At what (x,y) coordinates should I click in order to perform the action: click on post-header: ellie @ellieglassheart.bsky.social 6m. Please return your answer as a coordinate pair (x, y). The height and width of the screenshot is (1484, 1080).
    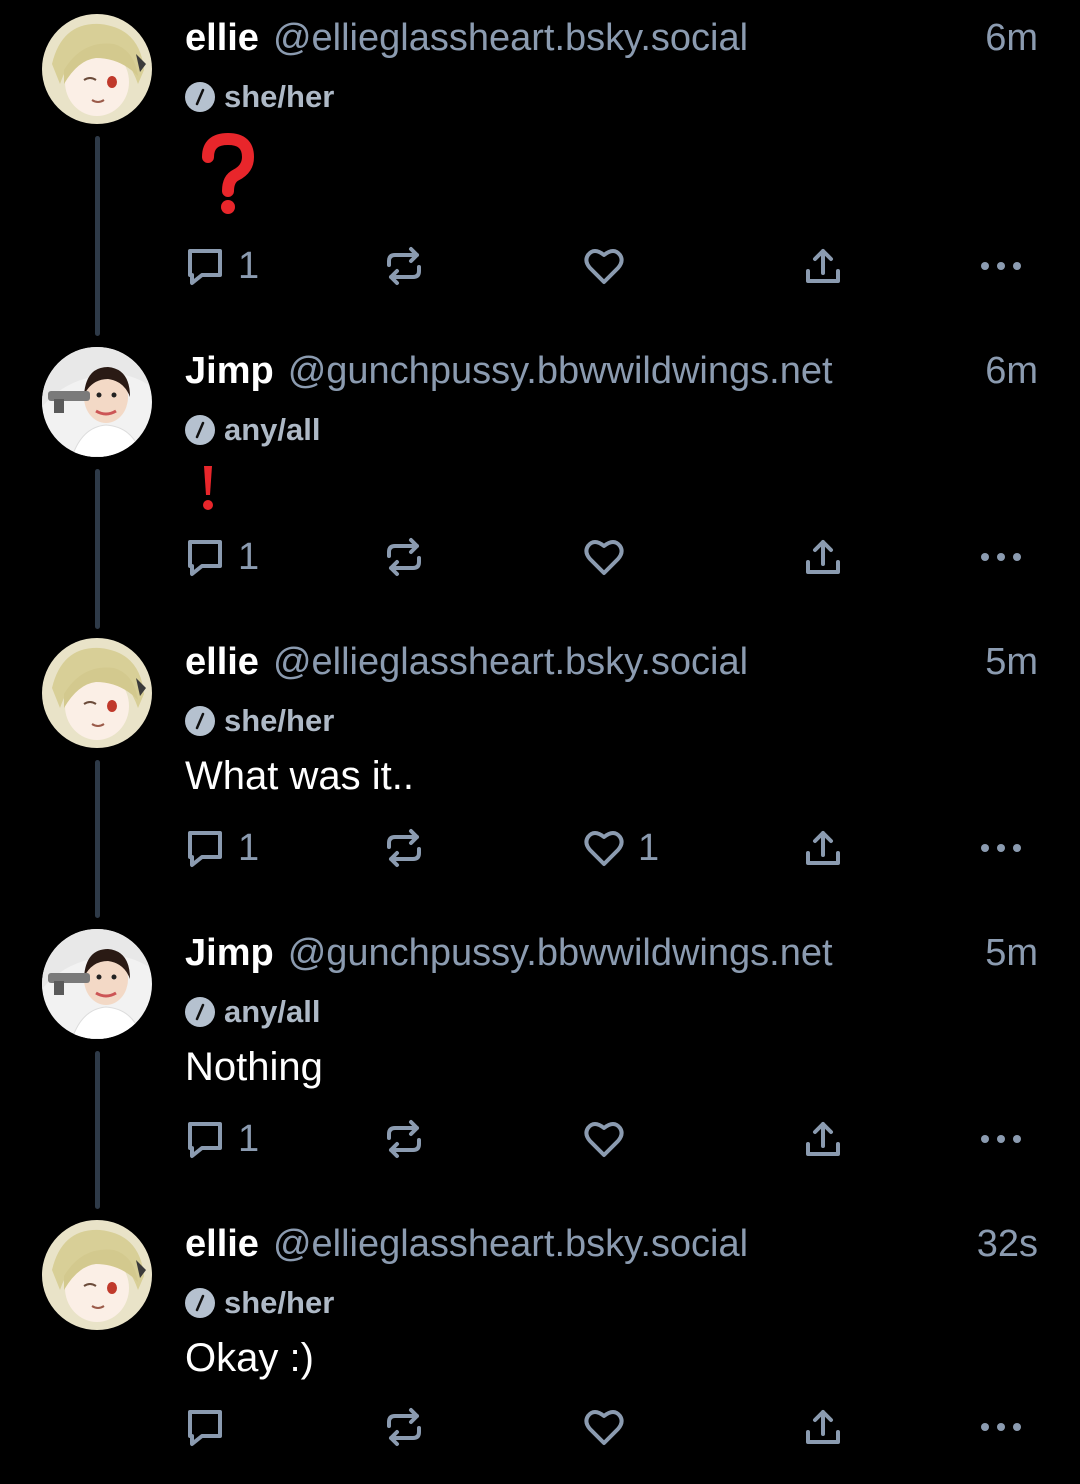
    Looking at the image, I should click on (611, 38).